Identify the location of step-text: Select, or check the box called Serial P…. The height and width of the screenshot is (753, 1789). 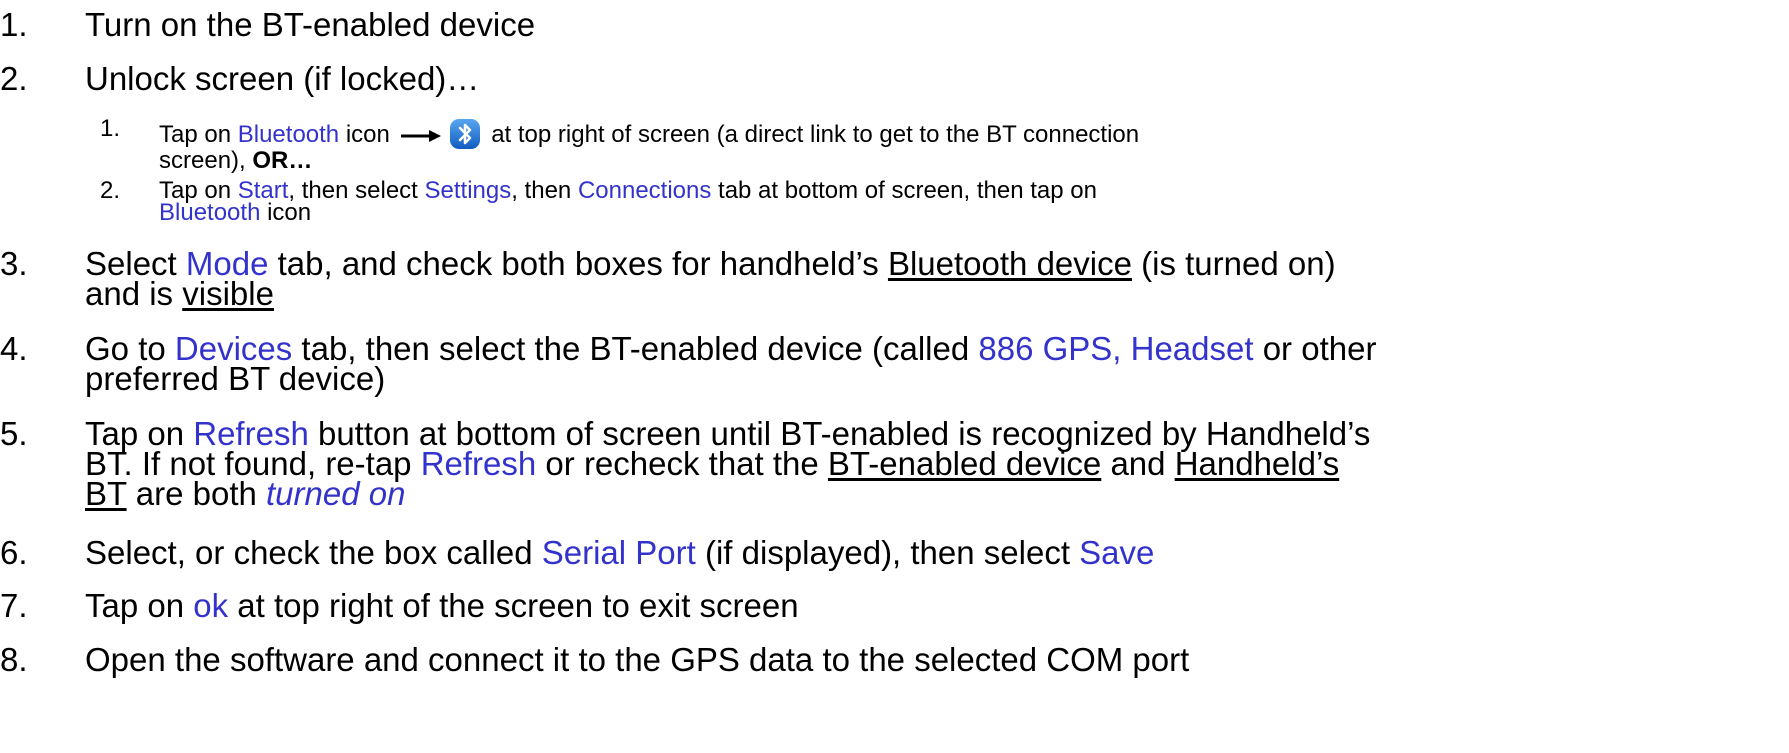
(930, 552).